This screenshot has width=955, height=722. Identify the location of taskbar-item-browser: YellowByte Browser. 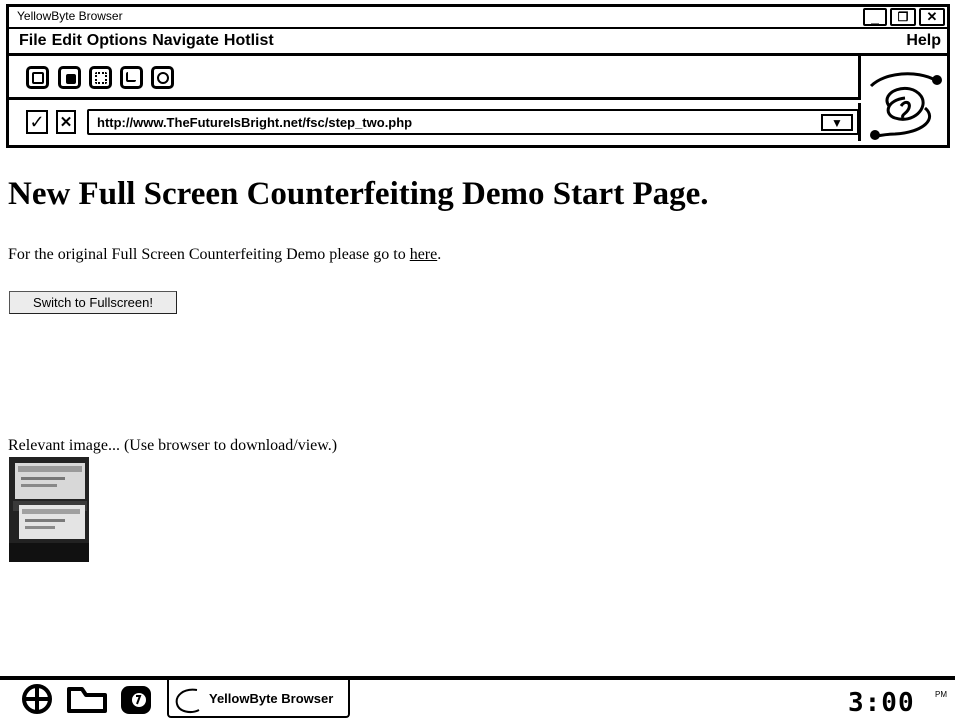
(258, 699).